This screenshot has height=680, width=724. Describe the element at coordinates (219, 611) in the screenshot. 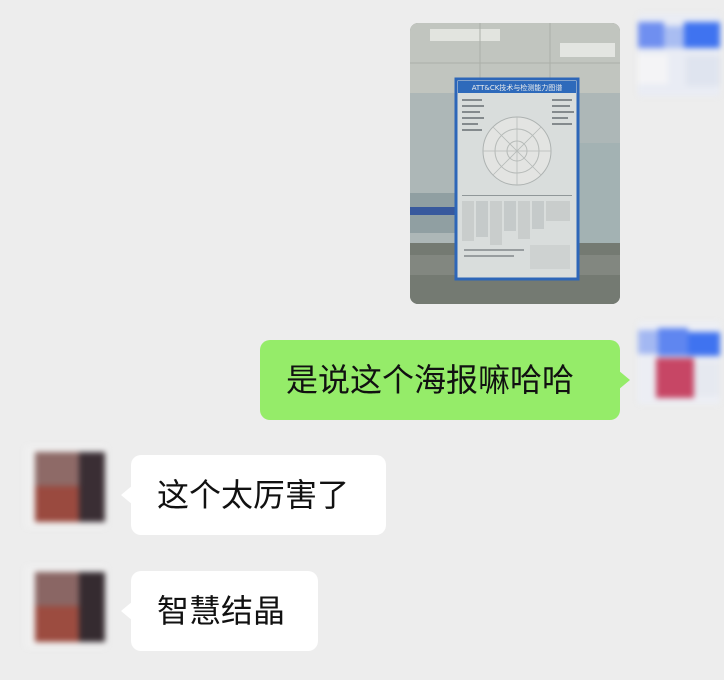

I see `message-bubble-incoming: 智慧结晶` at that location.